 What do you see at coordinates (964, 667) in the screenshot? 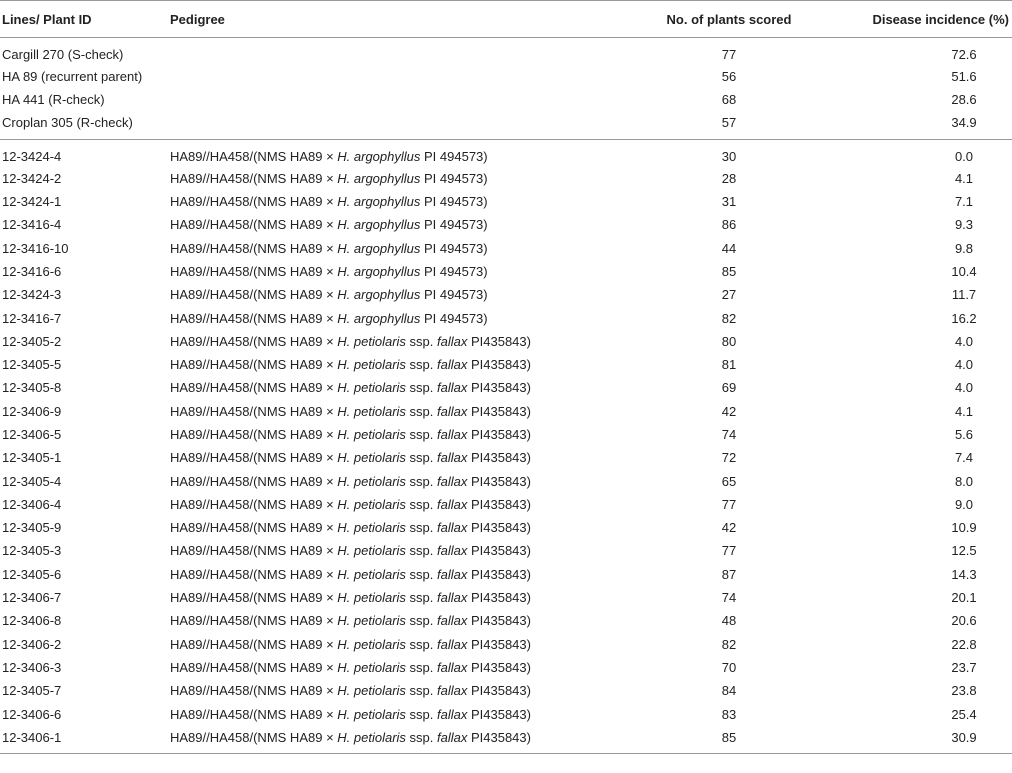
I see `disease-incidence-cell: 23.7` at bounding box center [964, 667].